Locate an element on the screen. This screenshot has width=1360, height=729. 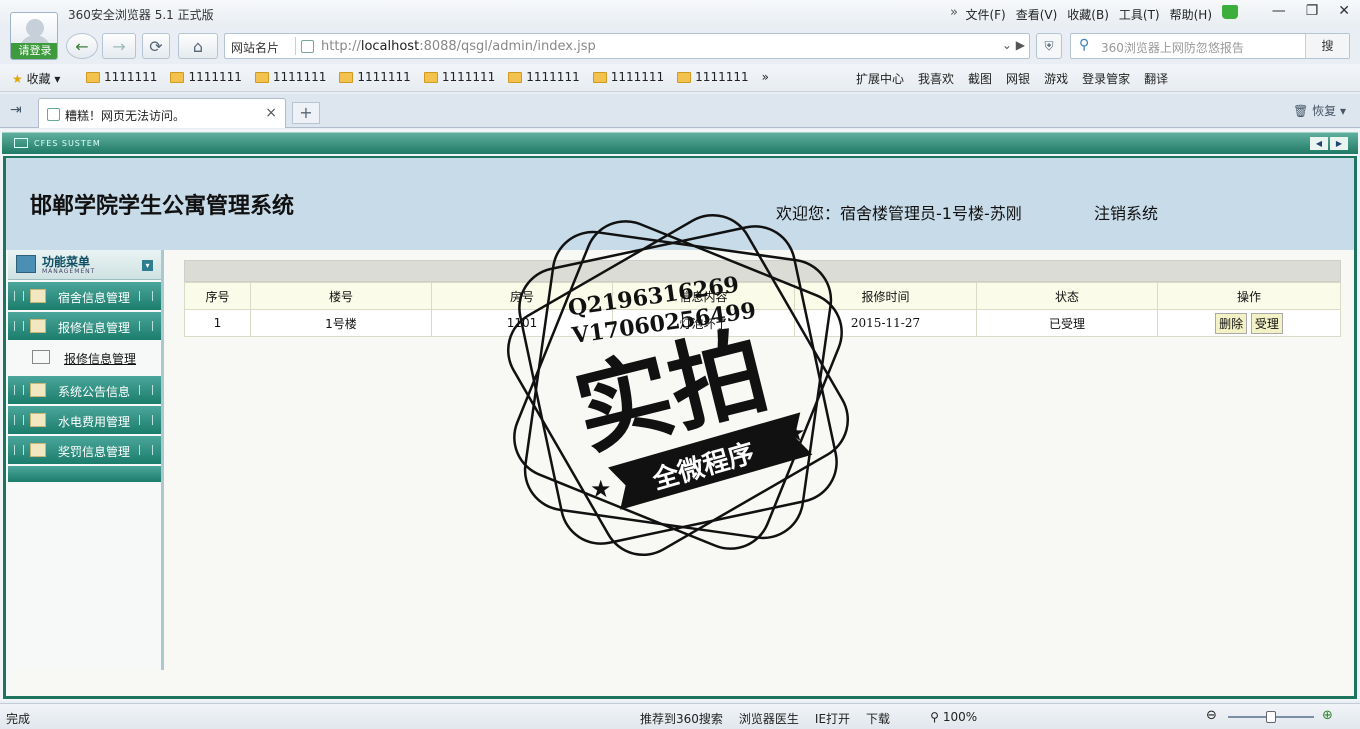
restore-label: 恢复 is located at coordinates (1324, 111).